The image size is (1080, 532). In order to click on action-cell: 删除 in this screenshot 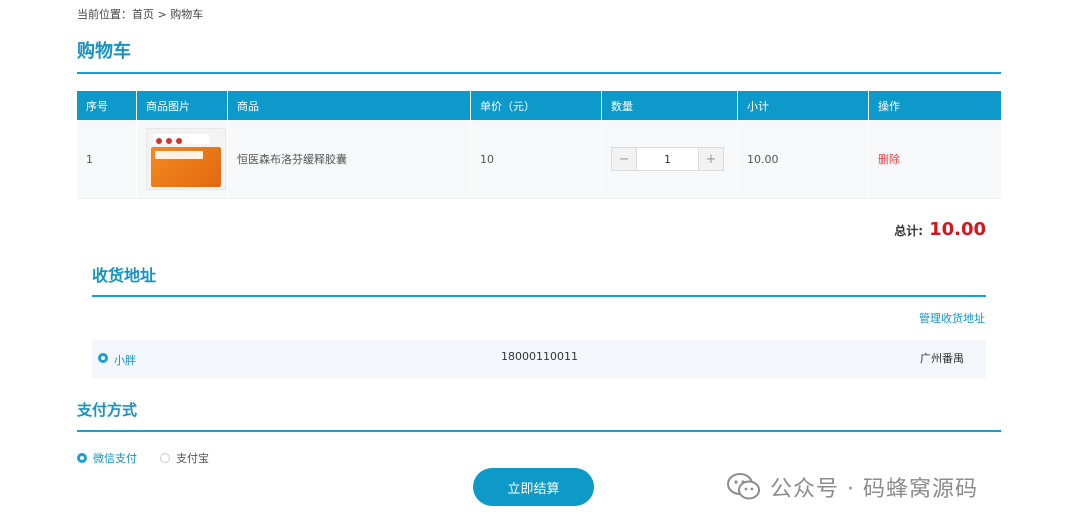, I will do `click(935, 159)`.